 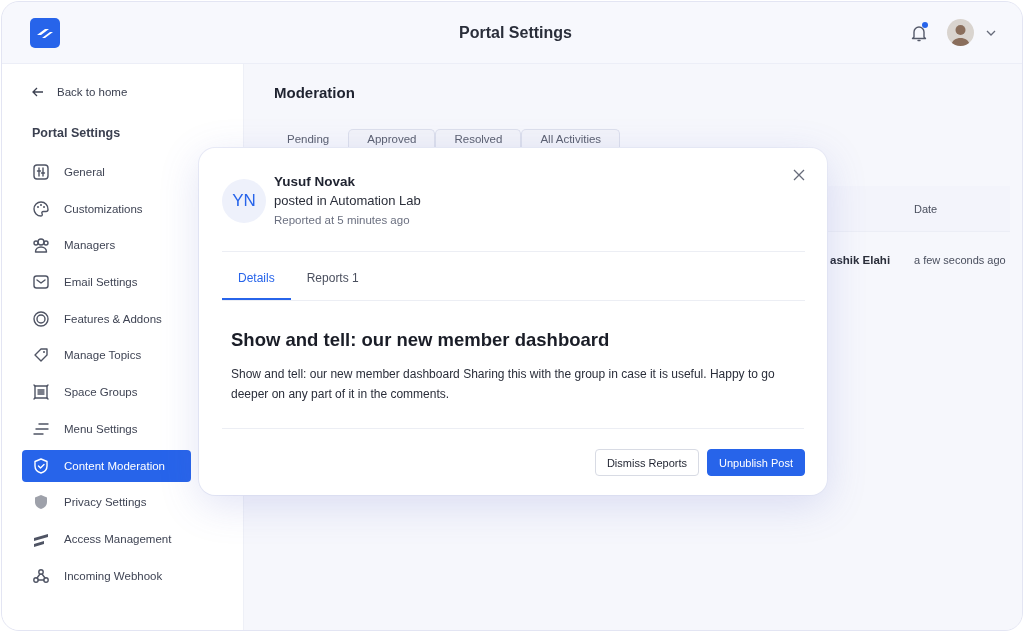 I want to click on sidebar-item: Content Moderation, so click(x=106, y=465).